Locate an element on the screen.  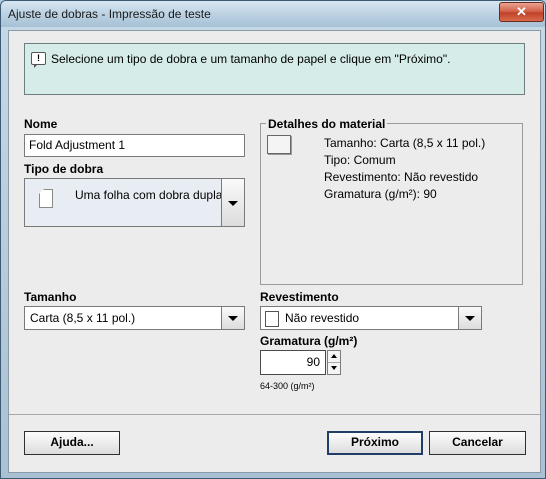
next-button: Próximo is located at coordinates (375, 443).